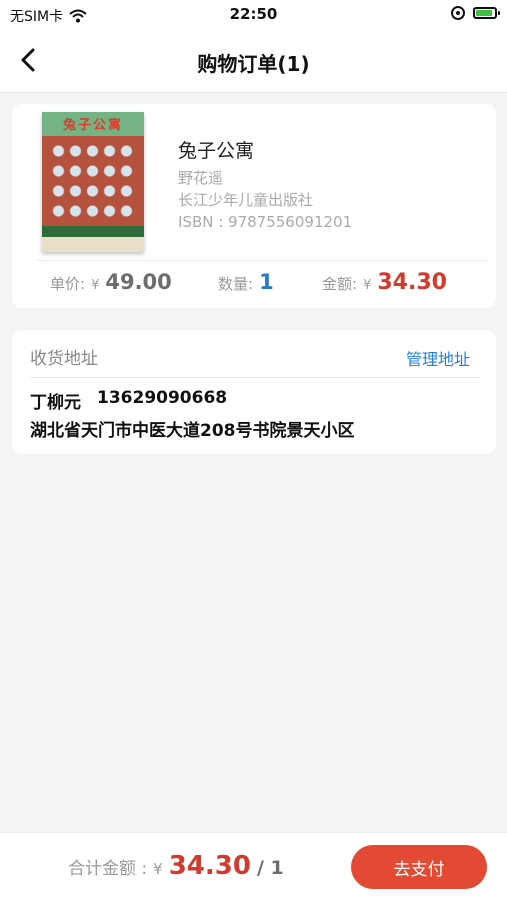 This screenshot has height=901, width=507. What do you see at coordinates (255, 377) in the screenshot?
I see `address-divider` at bounding box center [255, 377].